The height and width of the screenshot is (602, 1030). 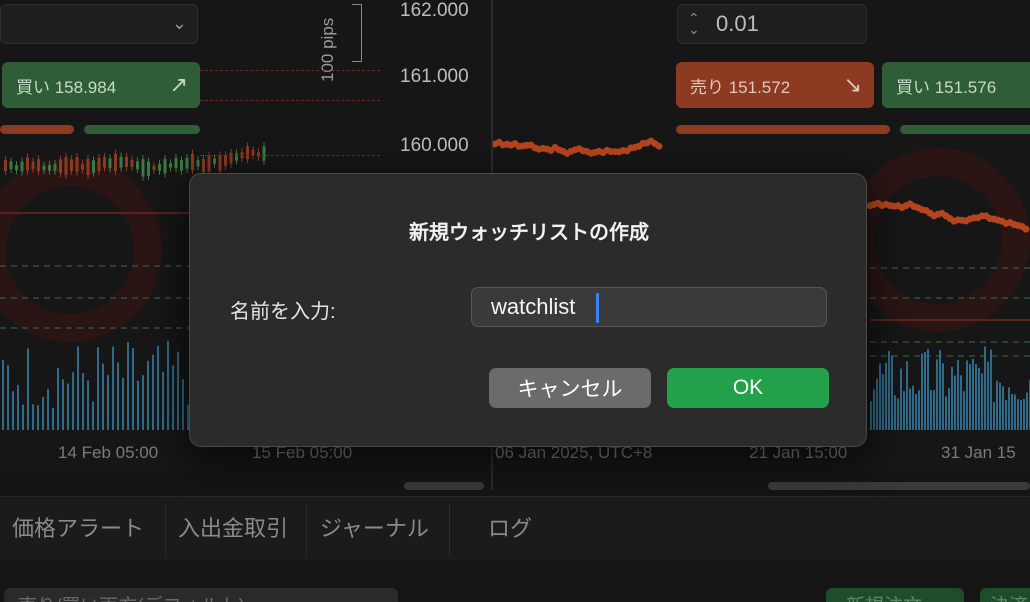 I want to click on cancel-button: キャンセル, so click(x=570, y=388).